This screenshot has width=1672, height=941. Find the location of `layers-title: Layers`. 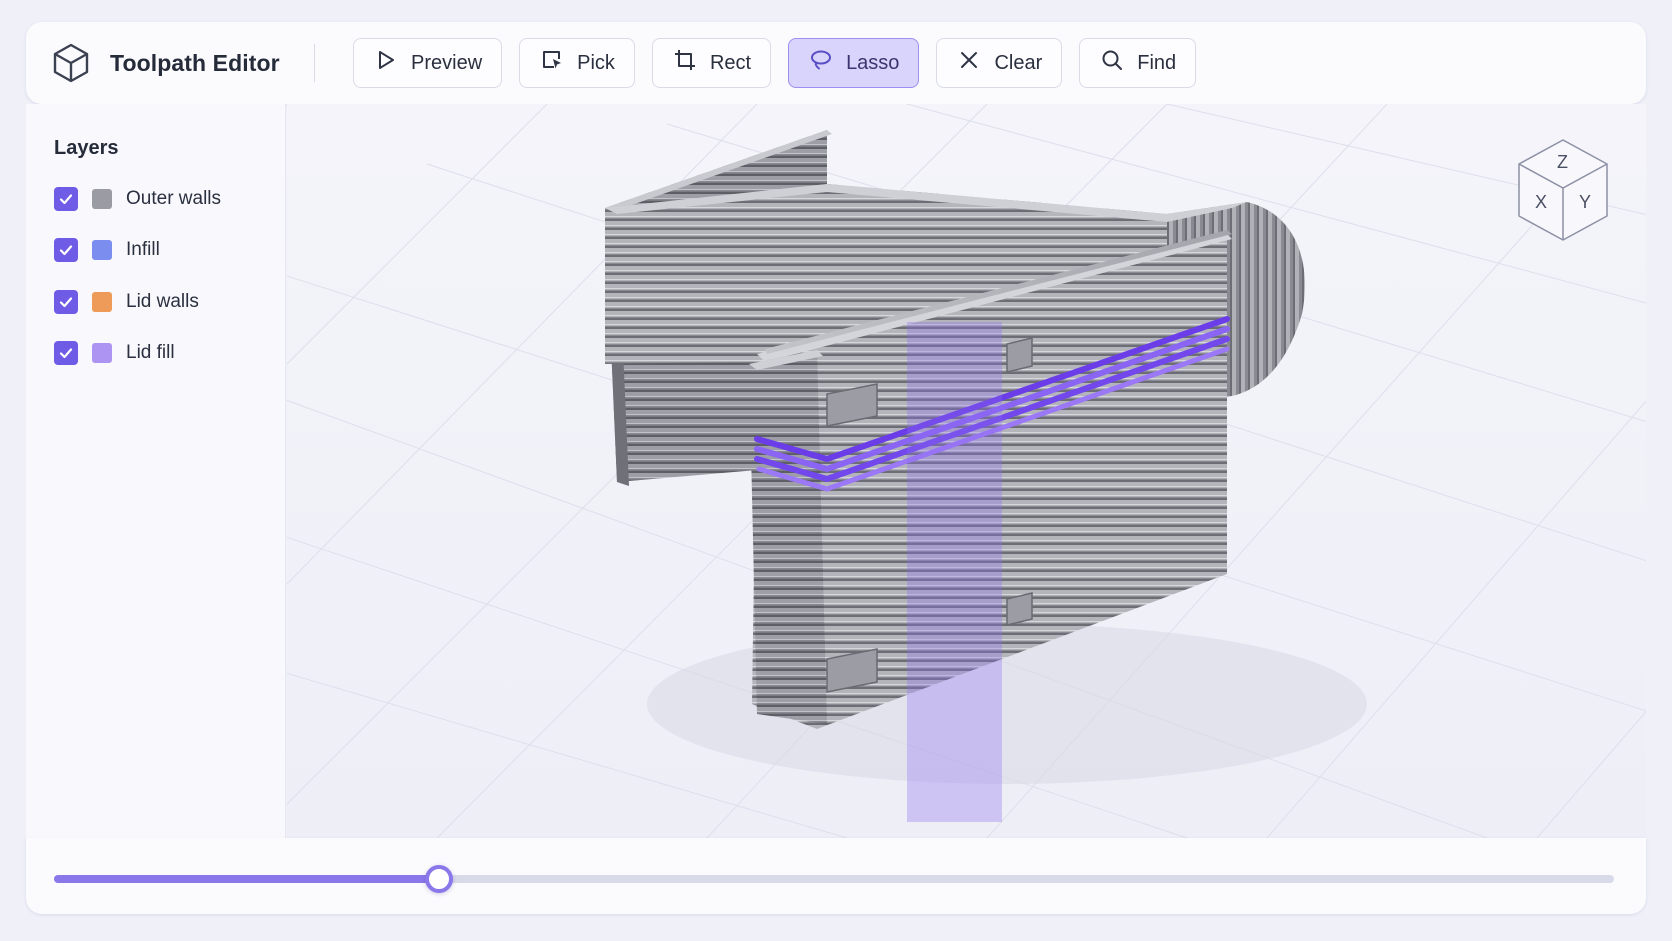

layers-title: Layers is located at coordinates (86, 148).